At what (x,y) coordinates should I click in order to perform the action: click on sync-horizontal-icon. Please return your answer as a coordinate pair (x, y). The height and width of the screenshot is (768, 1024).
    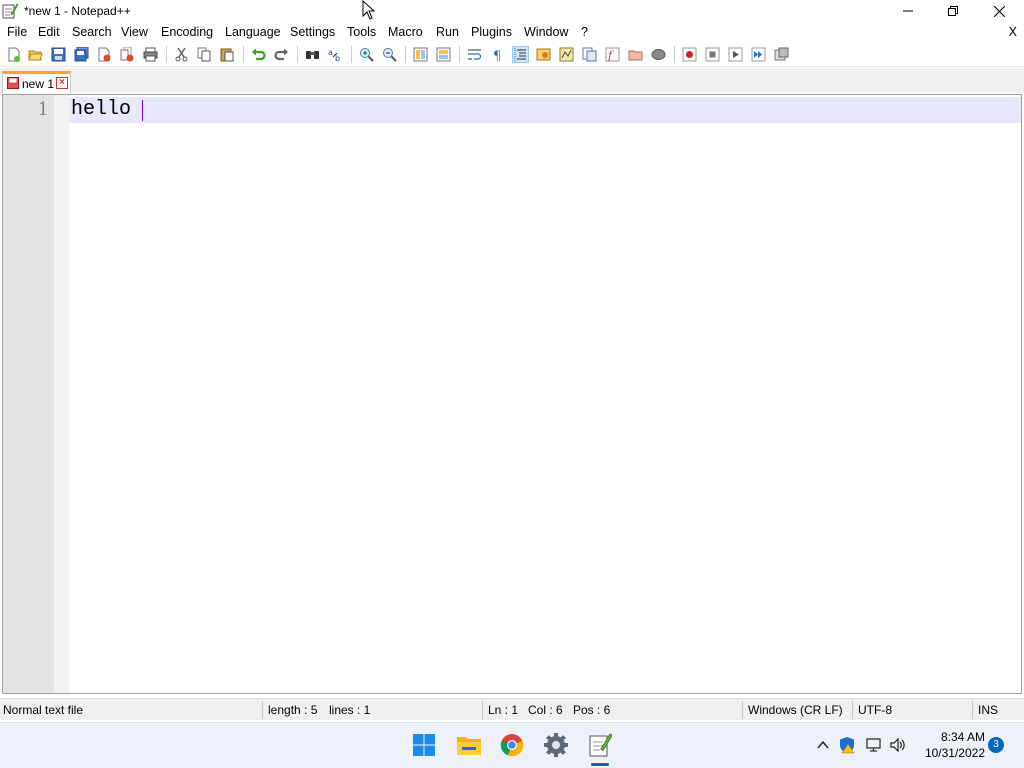
    Looking at the image, I should click on (443, 54).